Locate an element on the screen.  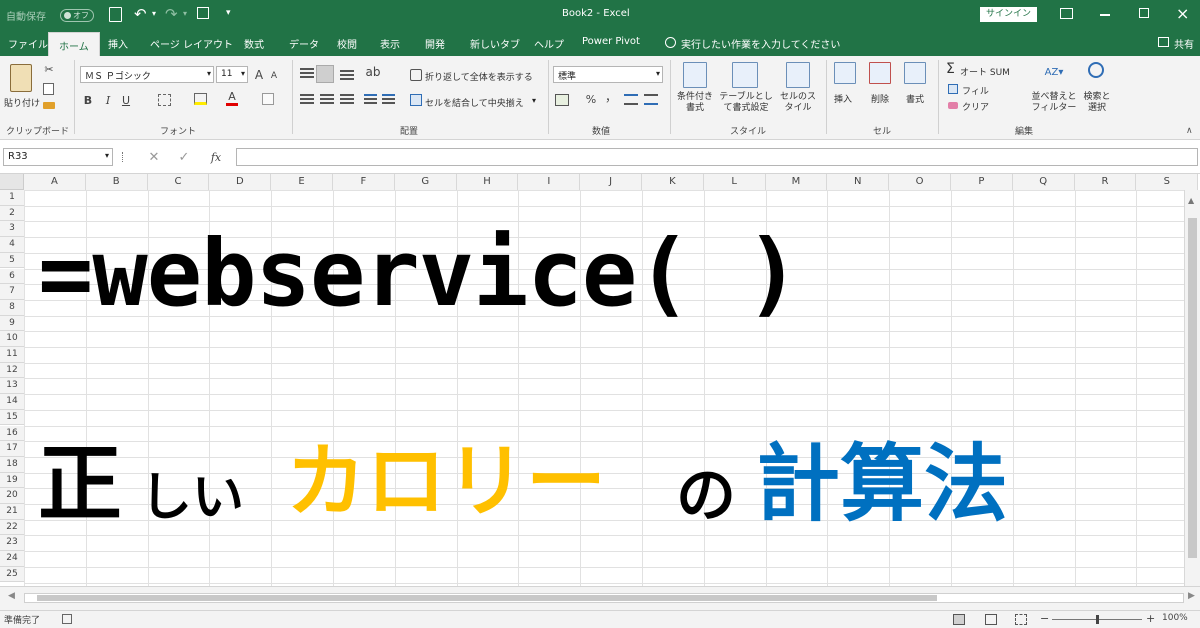
vertical-scroll-thumb is located at coordinates (1192, 388).